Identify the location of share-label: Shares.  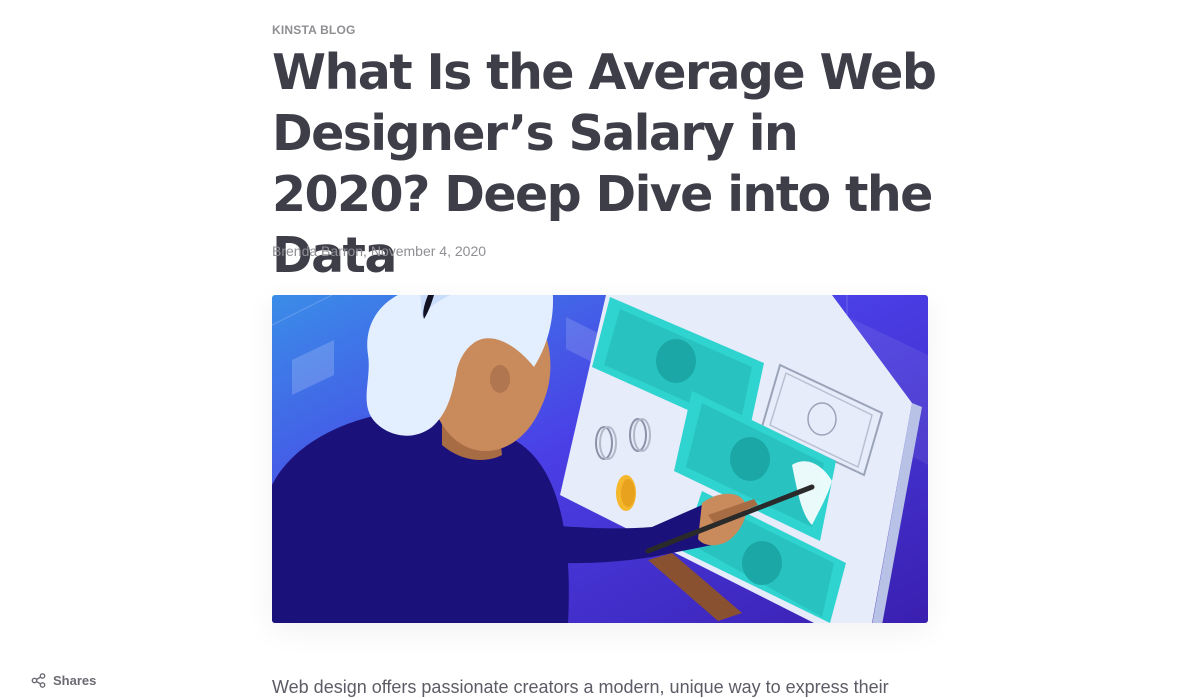
(75, 680).